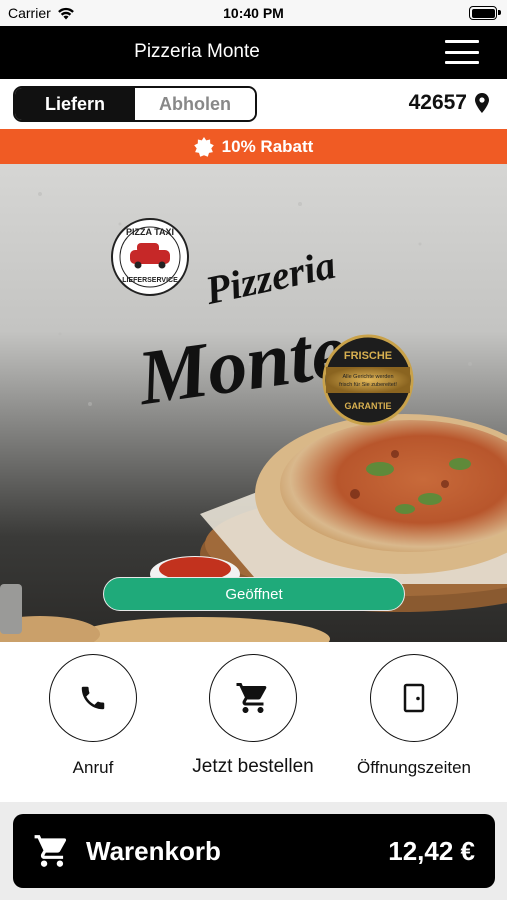  Describe the element at coordinates (241, 363) in the screenshot. I see `logo-name: Monte` at that location.